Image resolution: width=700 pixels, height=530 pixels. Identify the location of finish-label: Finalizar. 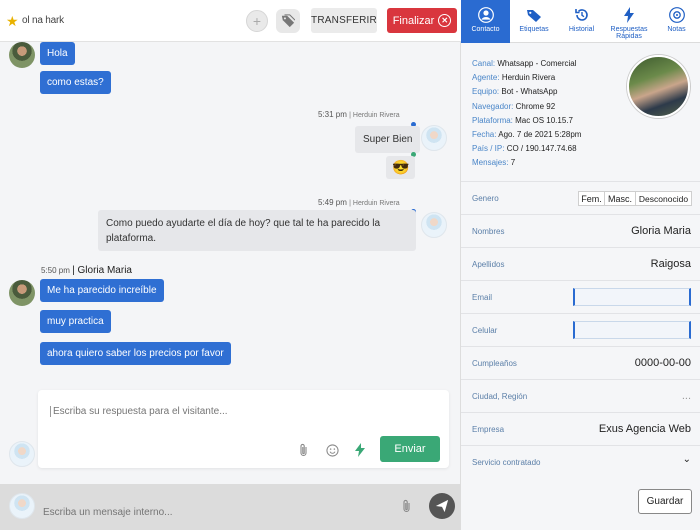
(413, 20).